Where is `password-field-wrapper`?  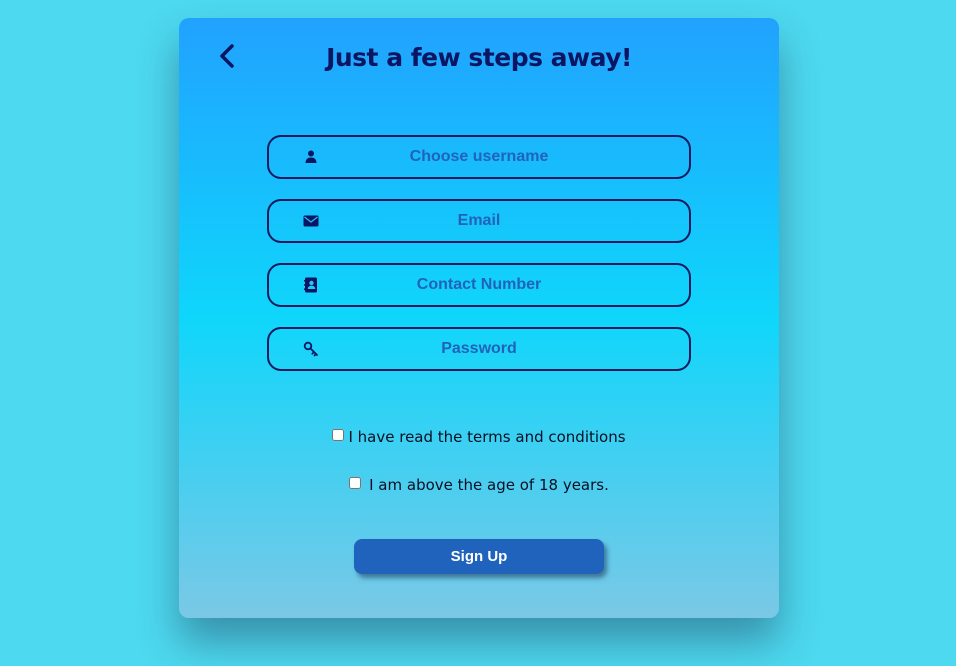 password-field-wrapper is located at coordinates (479, 349).